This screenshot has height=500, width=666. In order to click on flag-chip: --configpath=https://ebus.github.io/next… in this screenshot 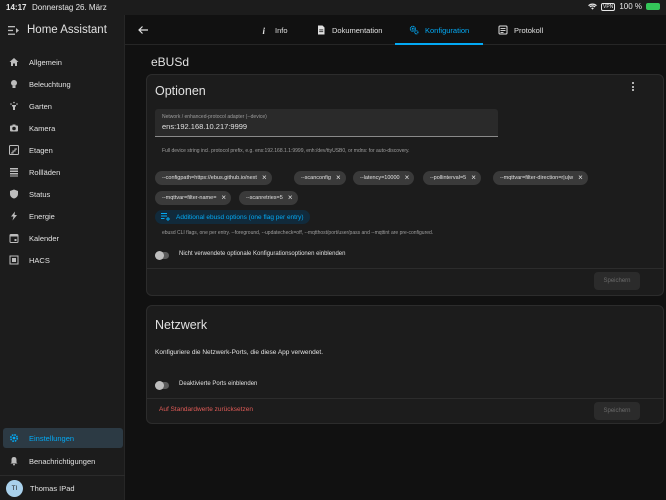, I will do `click(213, 178)`.